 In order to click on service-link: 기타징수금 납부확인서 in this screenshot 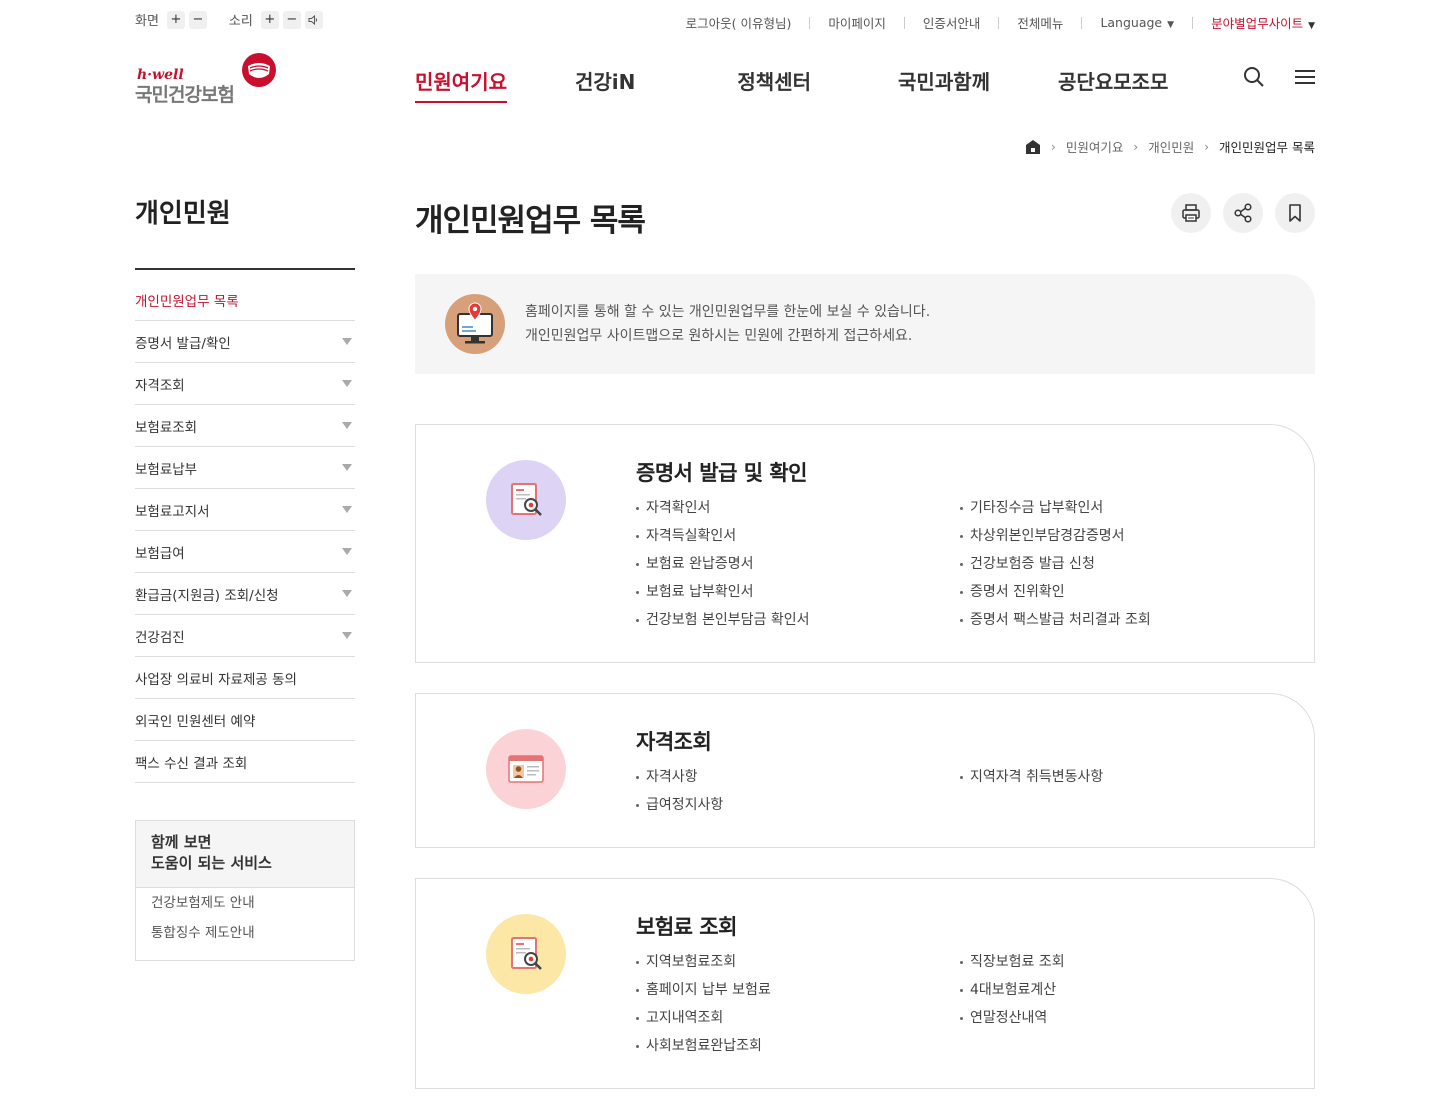, I will do `click(1055, 508)`.